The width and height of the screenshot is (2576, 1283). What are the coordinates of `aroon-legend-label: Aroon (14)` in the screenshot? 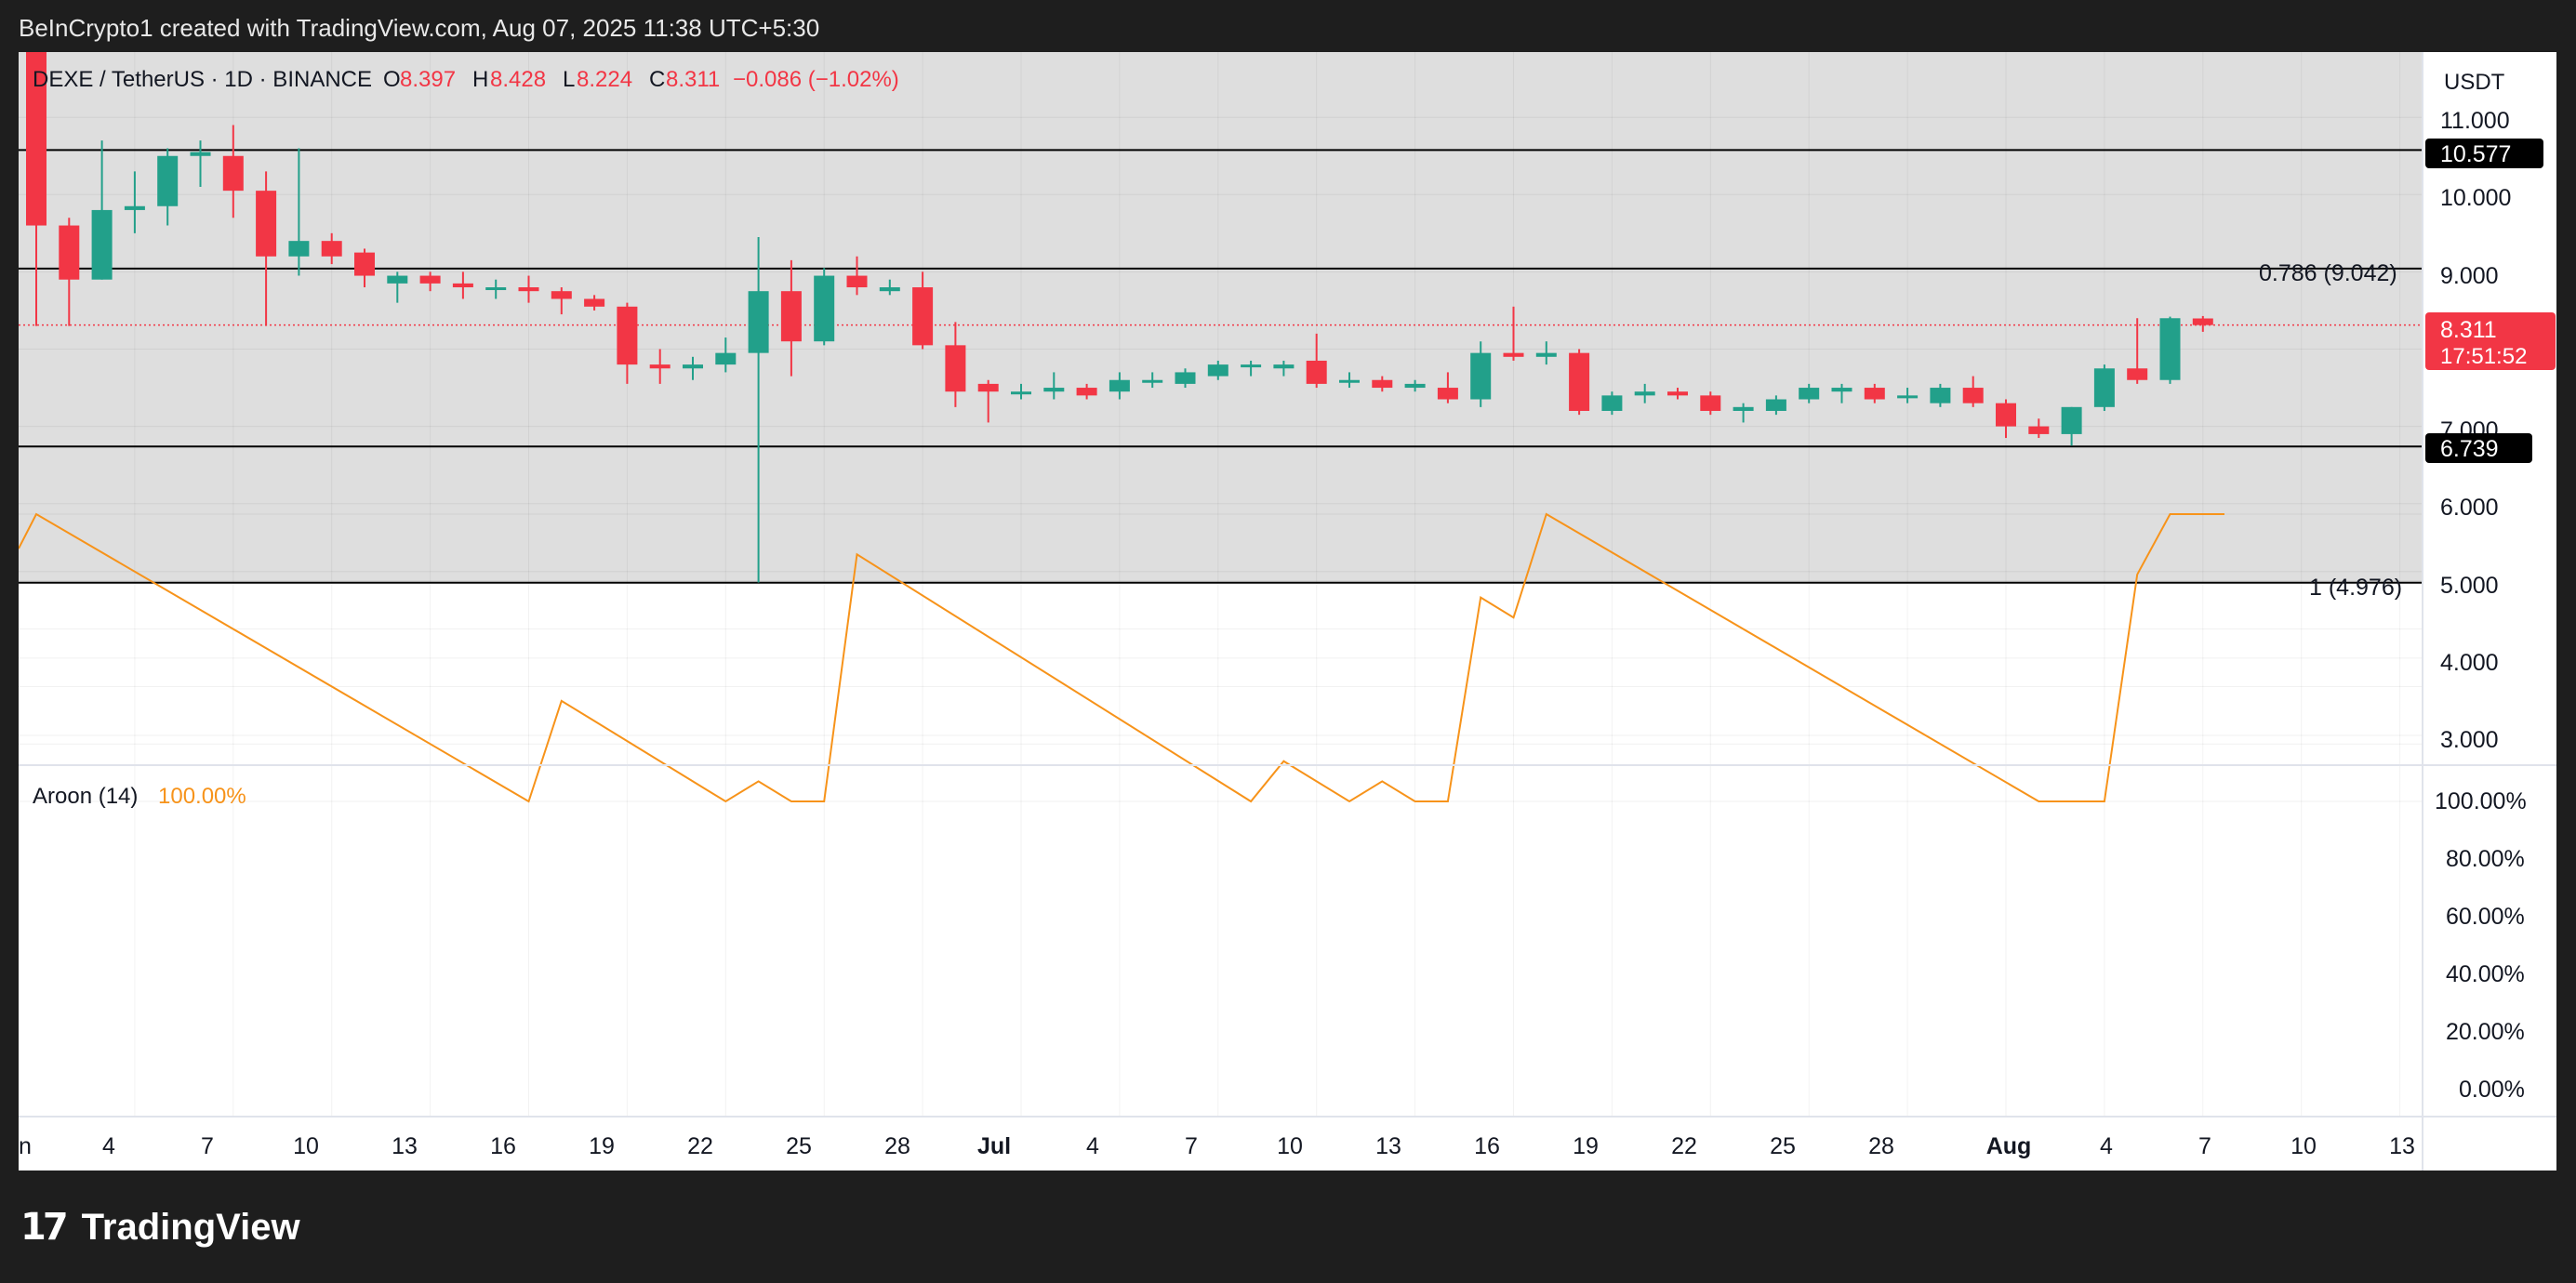 It's located at (85, 796).